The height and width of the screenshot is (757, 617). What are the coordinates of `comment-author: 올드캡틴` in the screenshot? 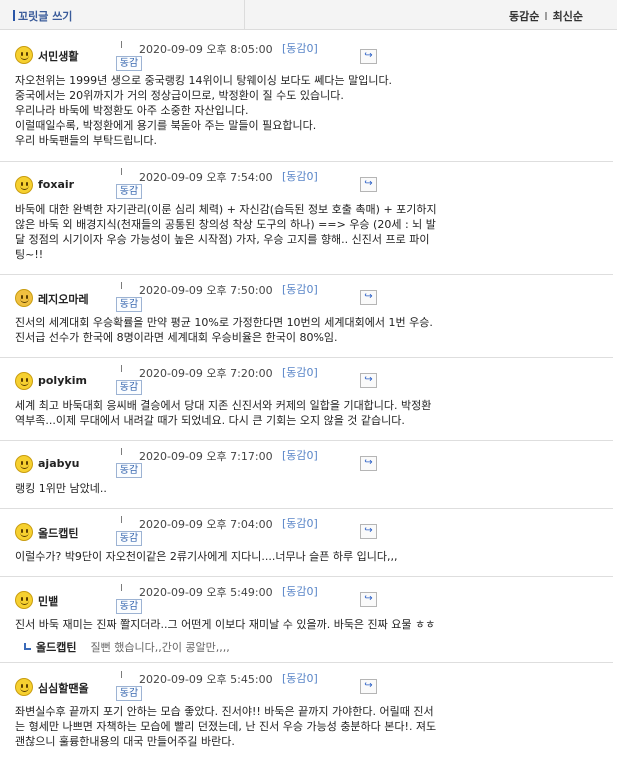 It's located at (58, 533).